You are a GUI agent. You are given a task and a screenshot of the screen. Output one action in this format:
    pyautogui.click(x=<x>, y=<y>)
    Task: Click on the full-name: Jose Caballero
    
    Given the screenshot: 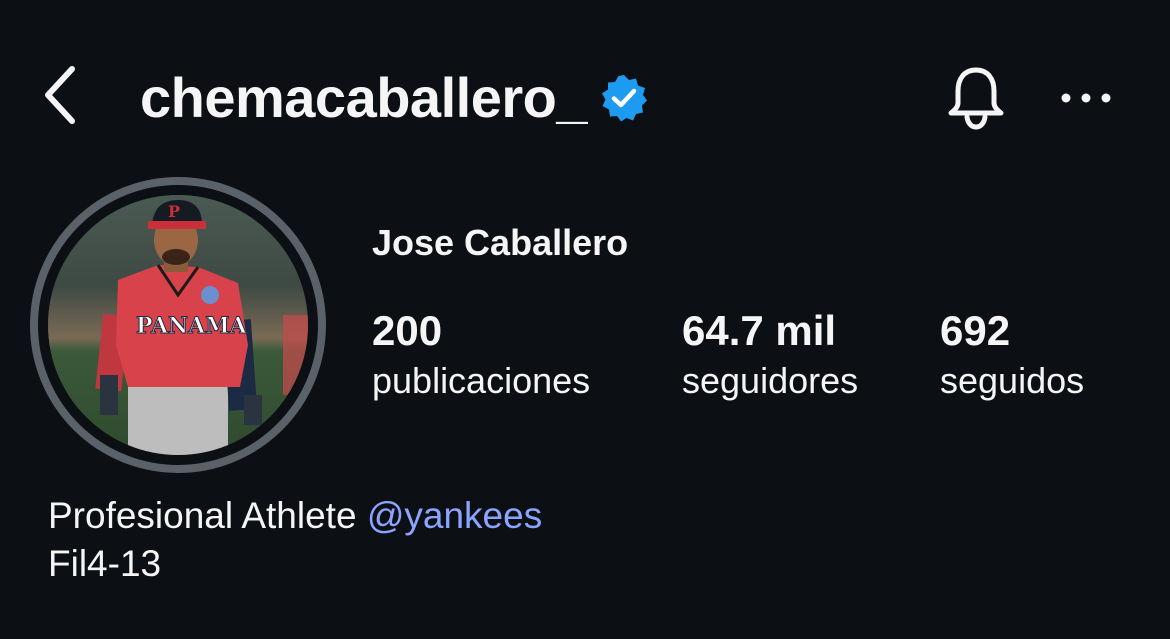 What is the action you would take?
    pyautogui.click(x=500, y=242)
    